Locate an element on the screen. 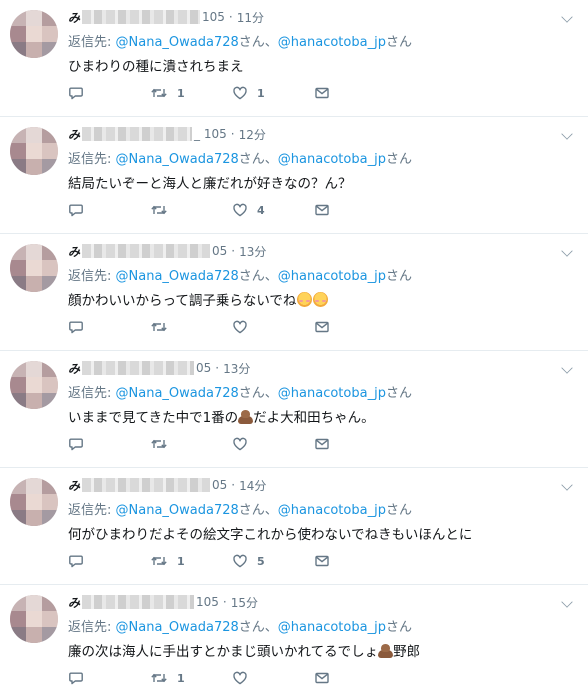 The height and width of the screenshot is (698, 588). tweet-text: 顔かわいいからって調子乗らないでね is located at coordinates (322, 299).